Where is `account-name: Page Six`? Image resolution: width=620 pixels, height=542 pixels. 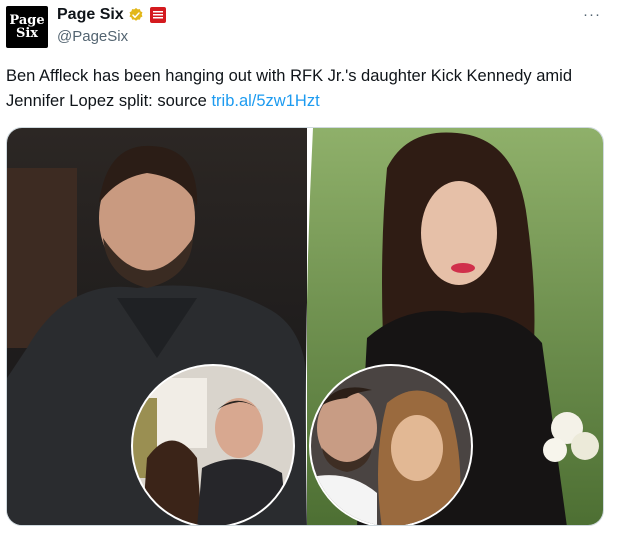
account-name: Page Six is located at coordinates (90, 15).